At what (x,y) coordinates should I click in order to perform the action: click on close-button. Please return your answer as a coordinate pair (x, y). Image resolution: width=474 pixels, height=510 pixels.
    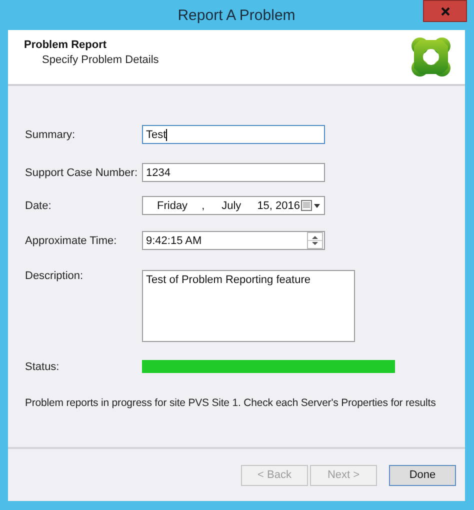
    Looking at the image, I should click on (445, 11).